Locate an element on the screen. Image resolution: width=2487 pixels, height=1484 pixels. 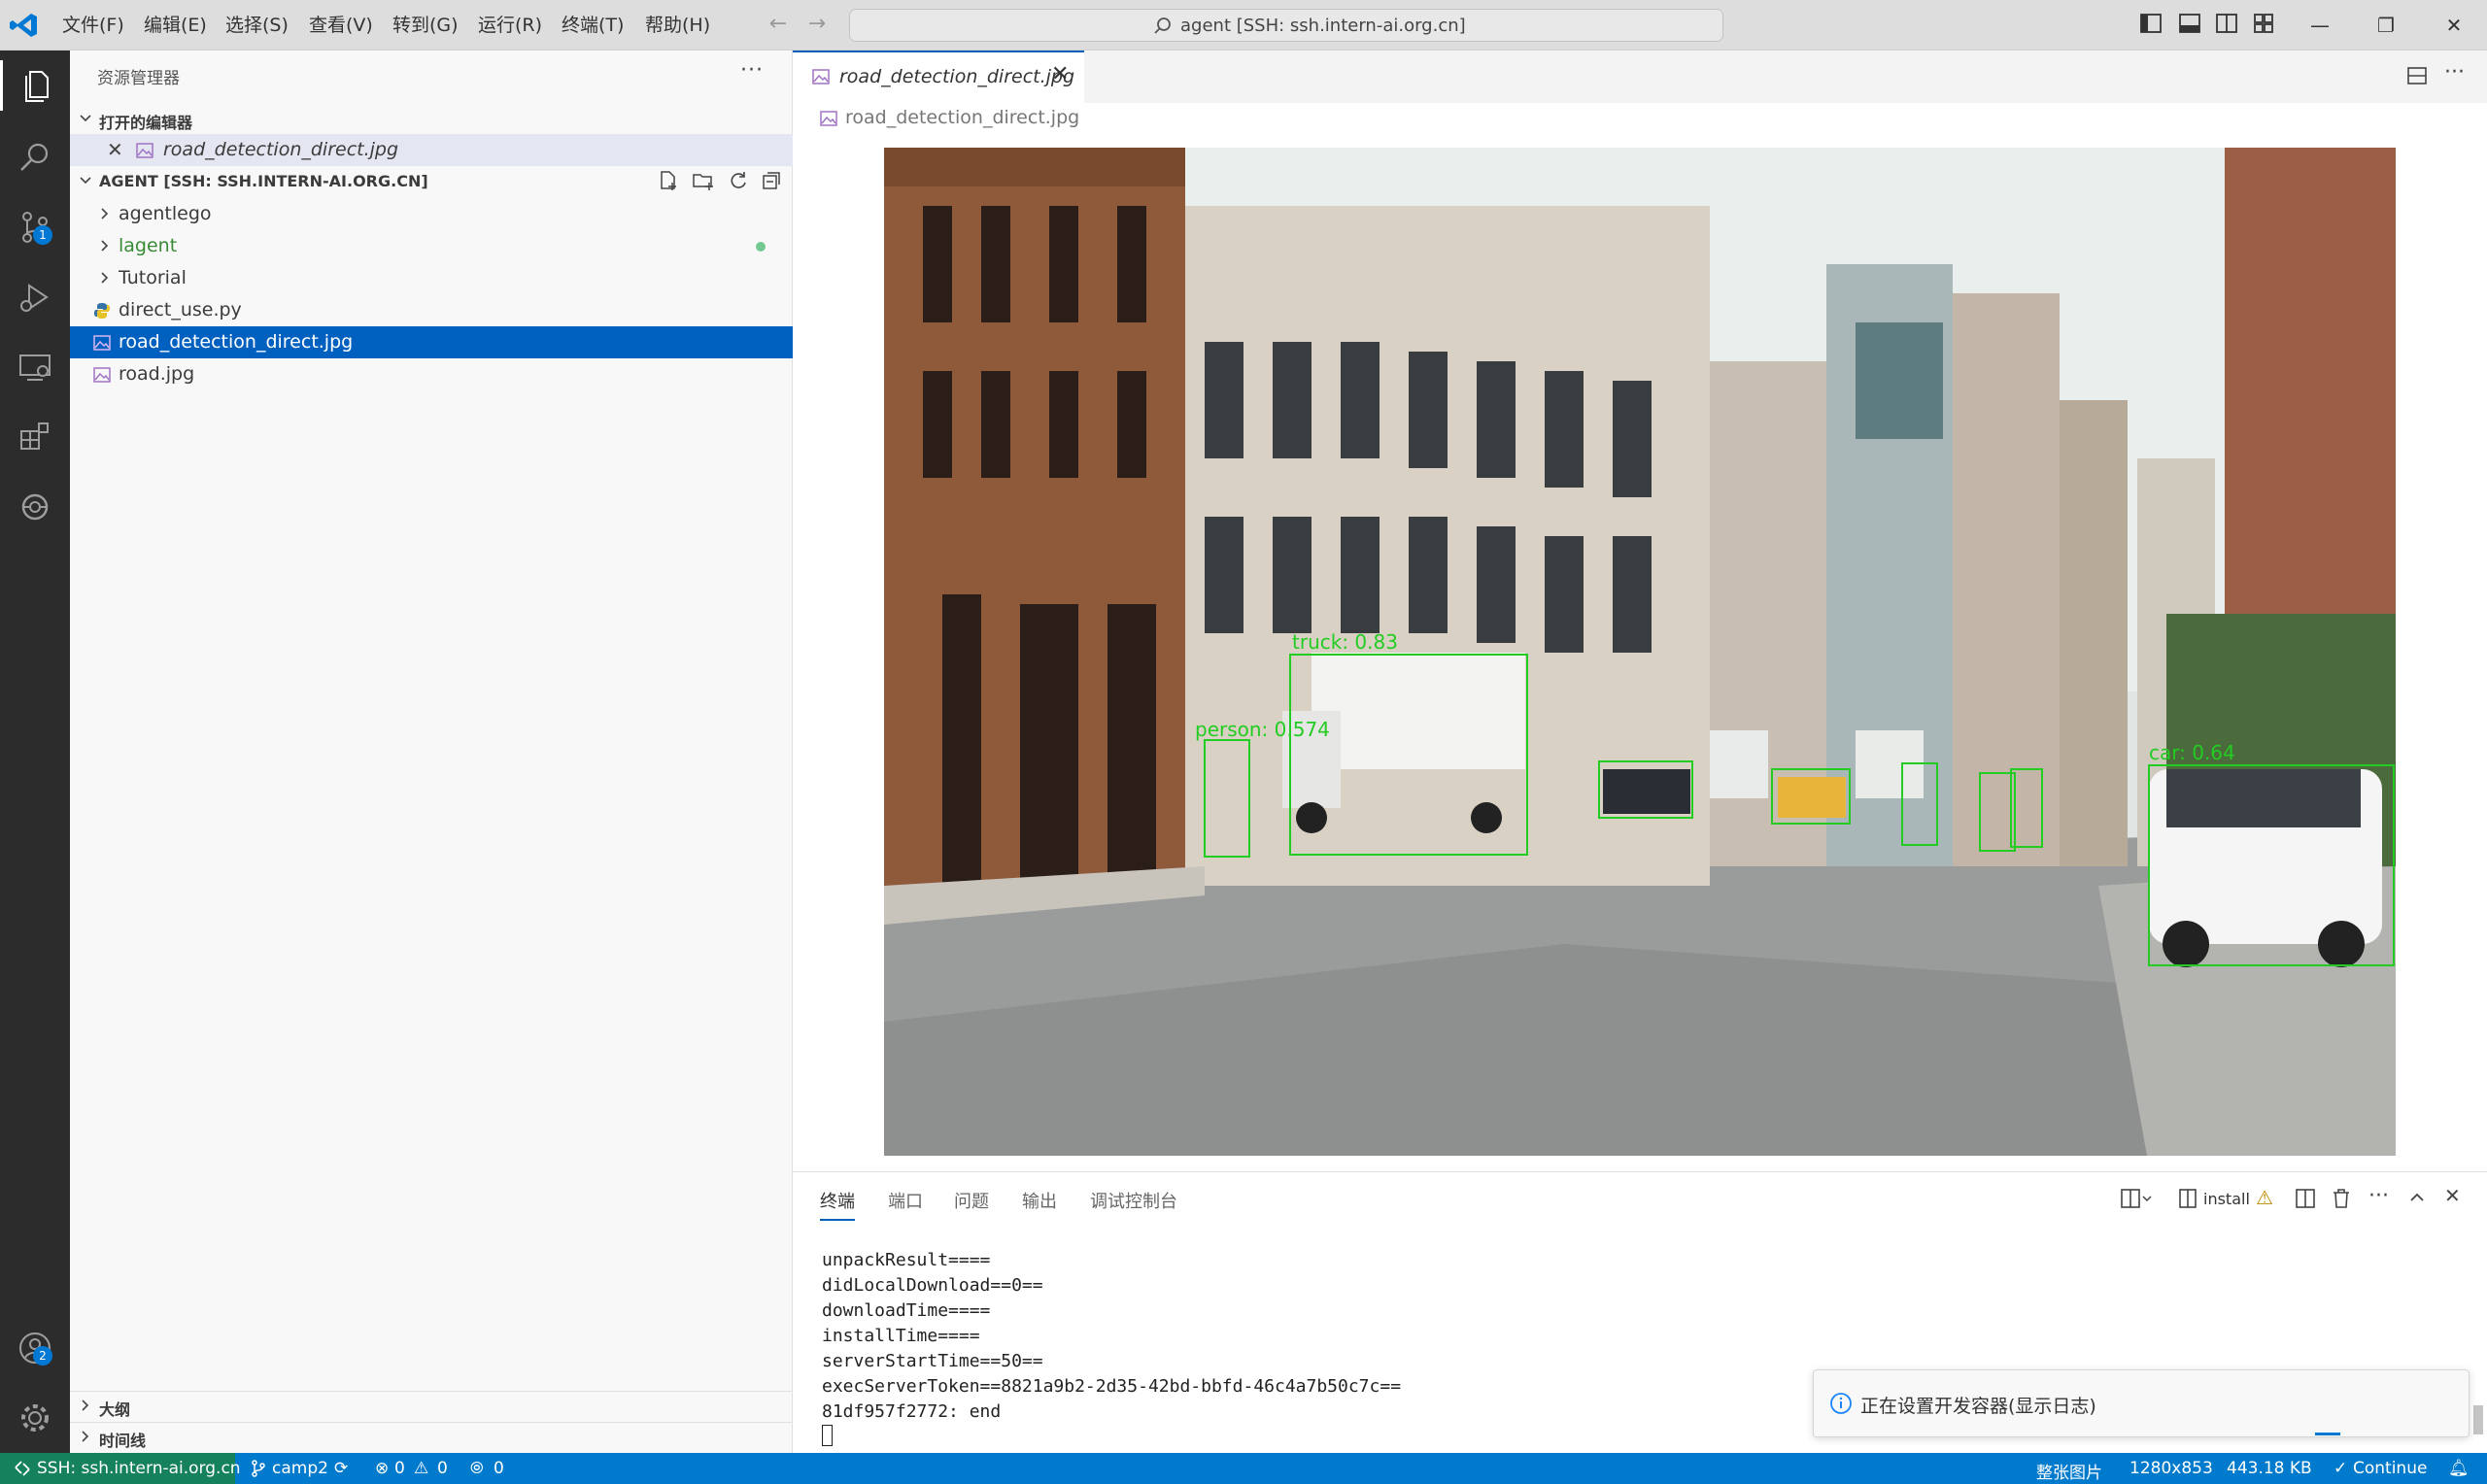
split-editor-icon is located at coordinates (2417, 76).